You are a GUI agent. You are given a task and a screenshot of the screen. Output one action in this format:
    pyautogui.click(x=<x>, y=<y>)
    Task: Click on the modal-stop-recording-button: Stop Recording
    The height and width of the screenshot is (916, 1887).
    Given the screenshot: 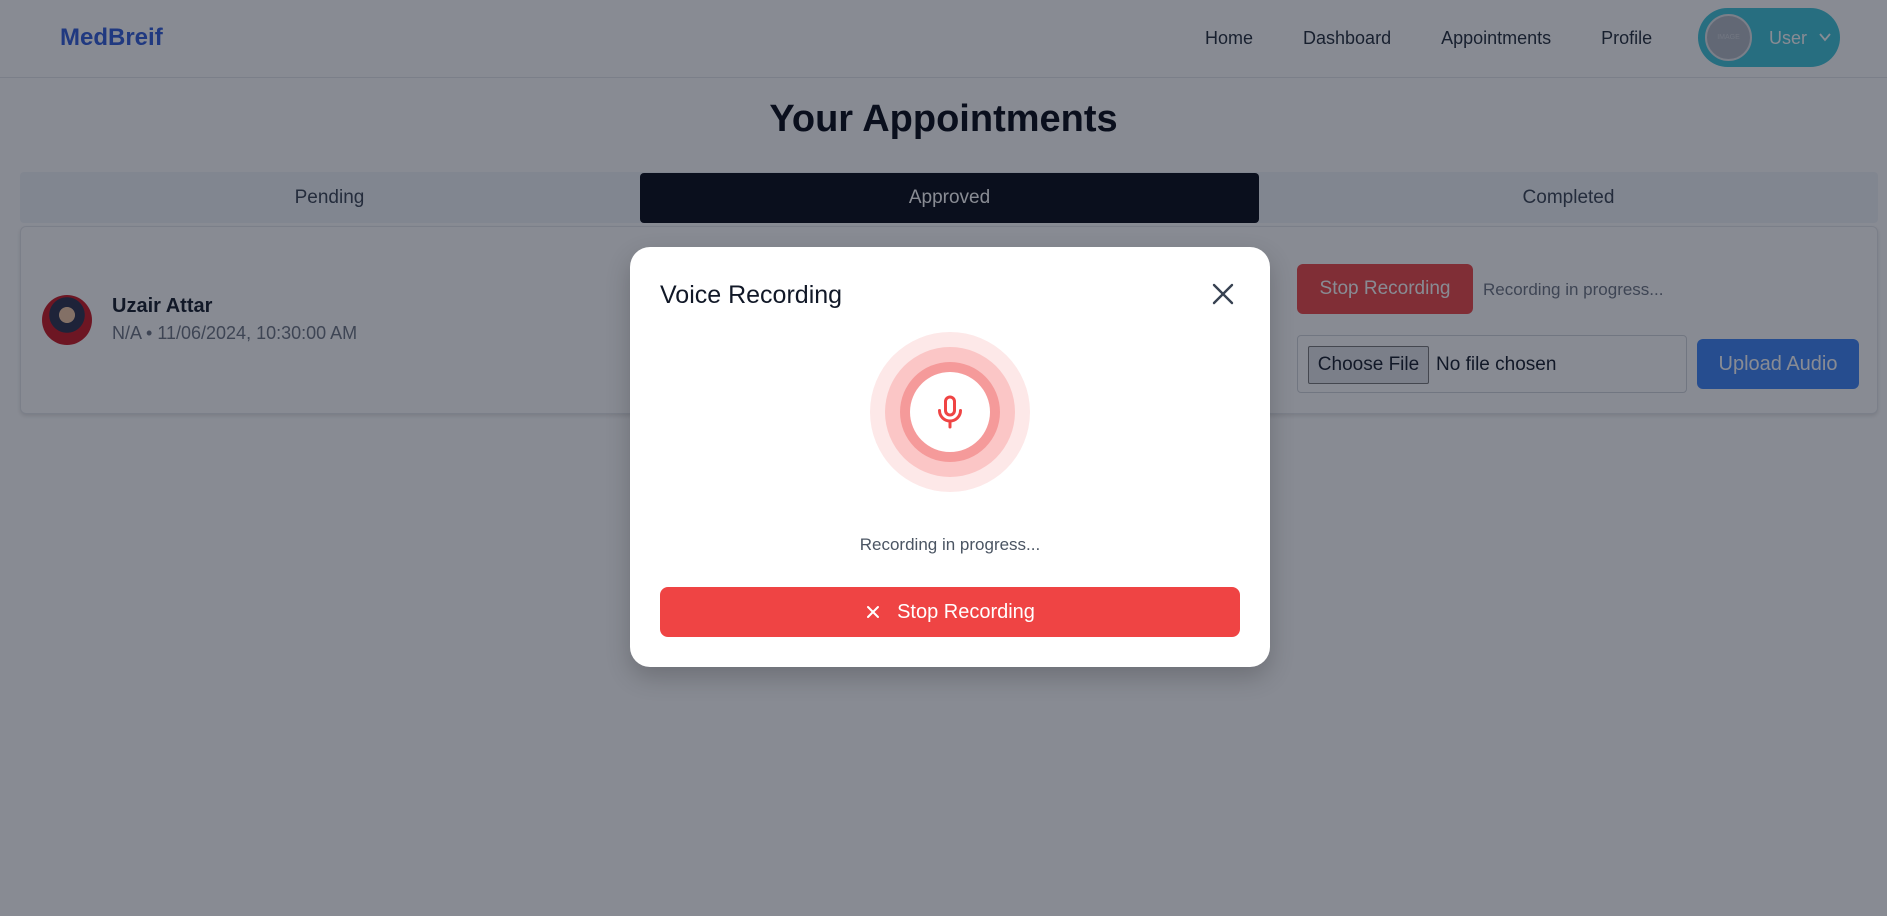 What is the action you would take?
    pyautogui.click(x=950, y=612)
    